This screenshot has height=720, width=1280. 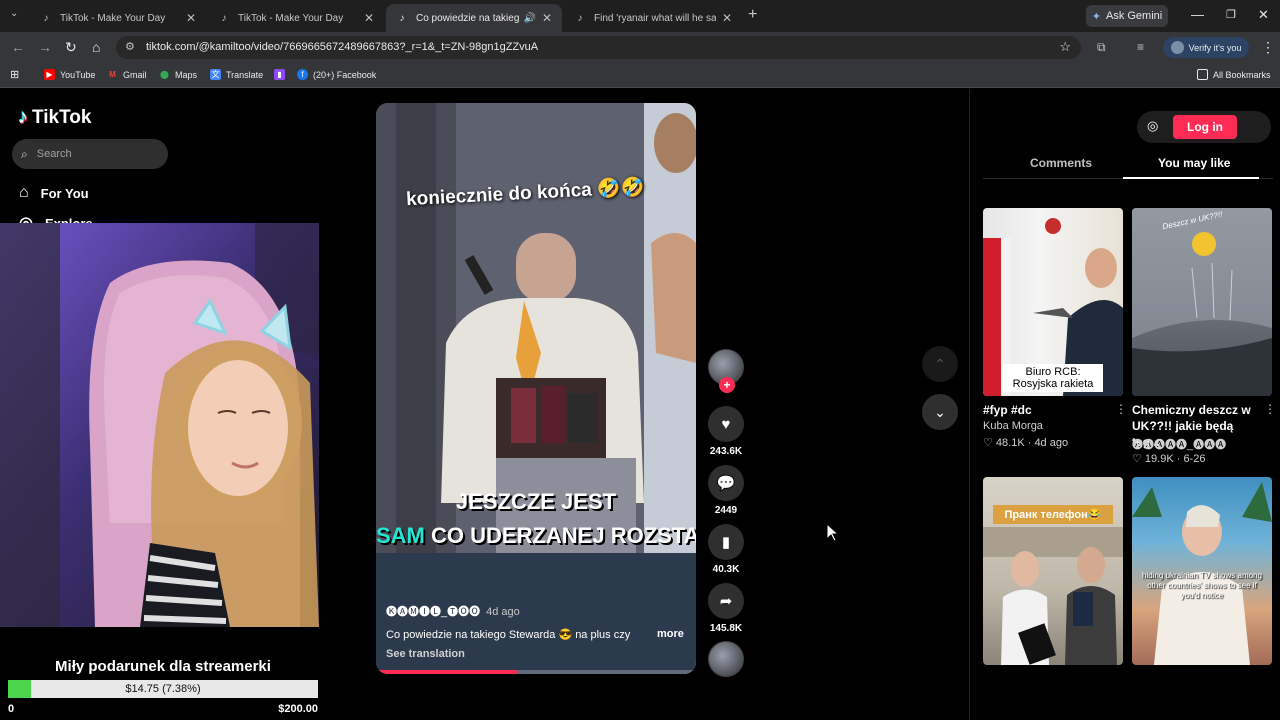 What do you see at coordinates (727, 385) in the screenshot?
I see `follow-plus-icon: +` at bounding box center [727, 385].